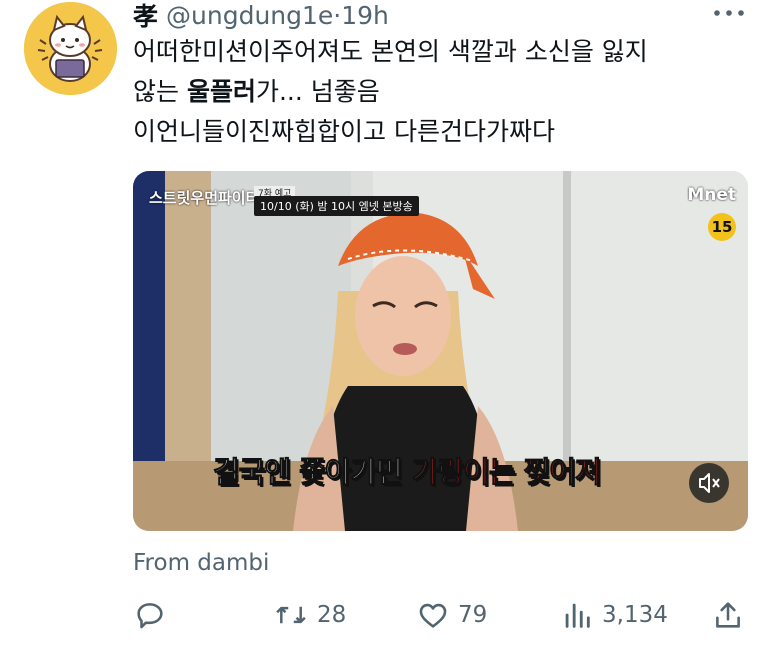  Describe the element at coordinates (729, 13) in the screenshot. I see `more-icon` at that location.